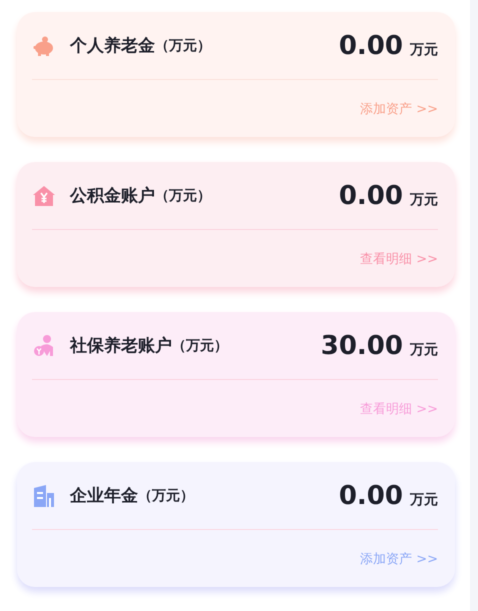  Describe the element at coordinates (44, 196) in the screenshot. I see `house-yen-icon` at that location.